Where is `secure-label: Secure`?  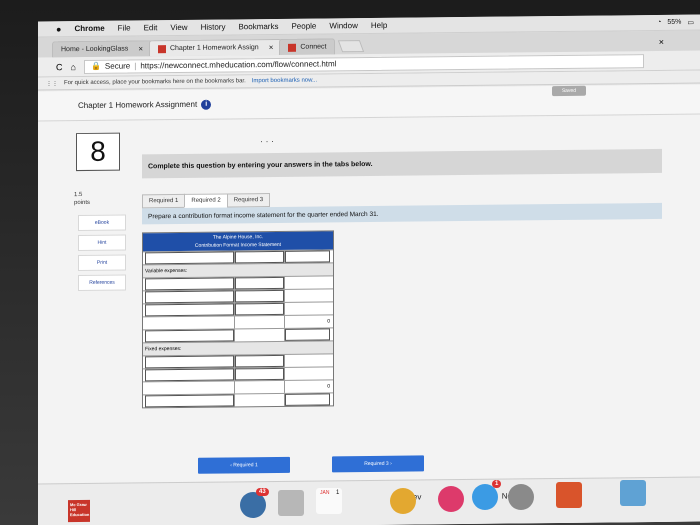
secure-label: Secure is located at coordinates (117, 66).